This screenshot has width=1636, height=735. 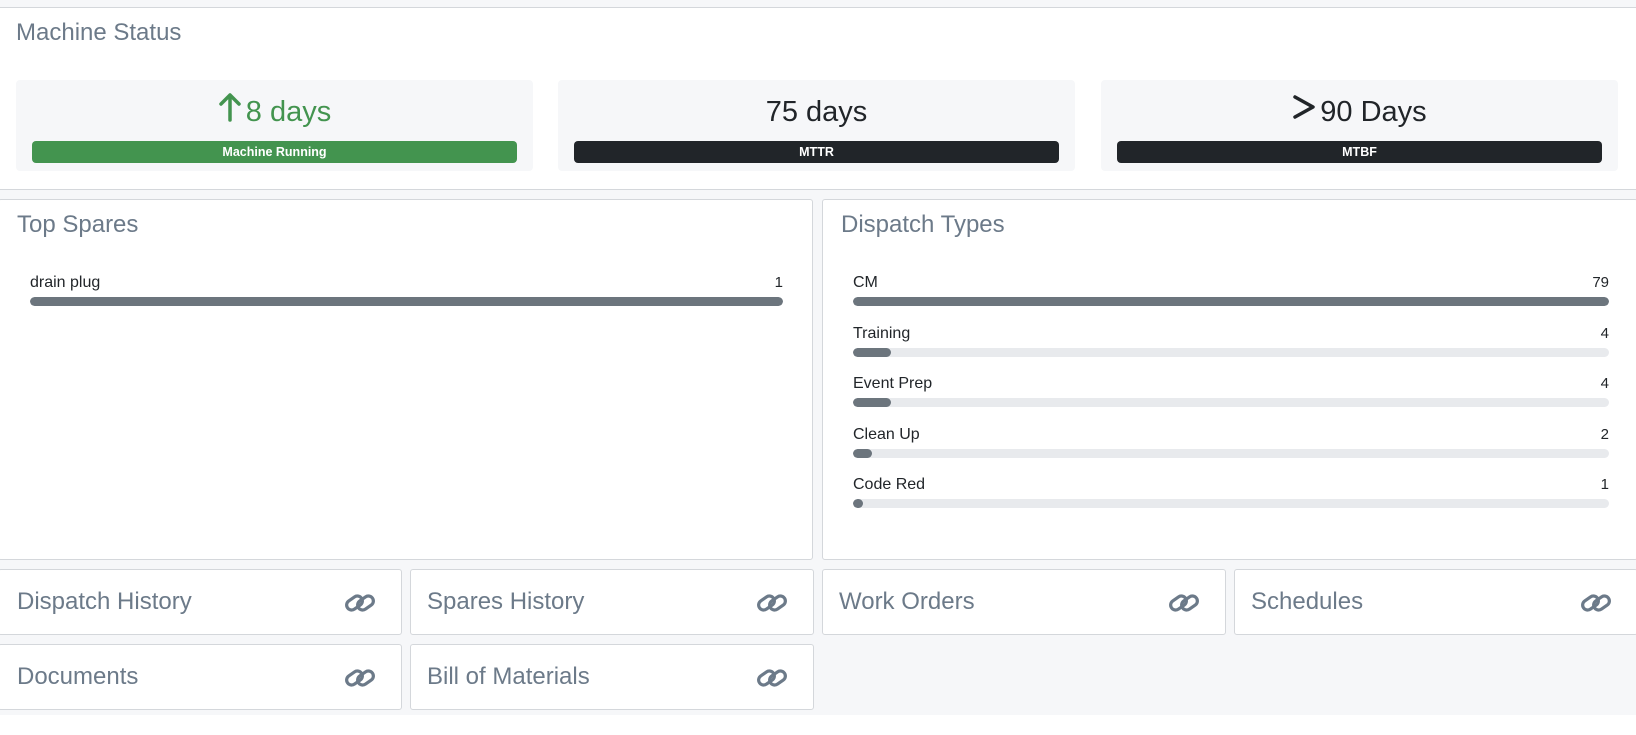 I want to click on mttr-value: 75 days, so click(x=816, y=112).